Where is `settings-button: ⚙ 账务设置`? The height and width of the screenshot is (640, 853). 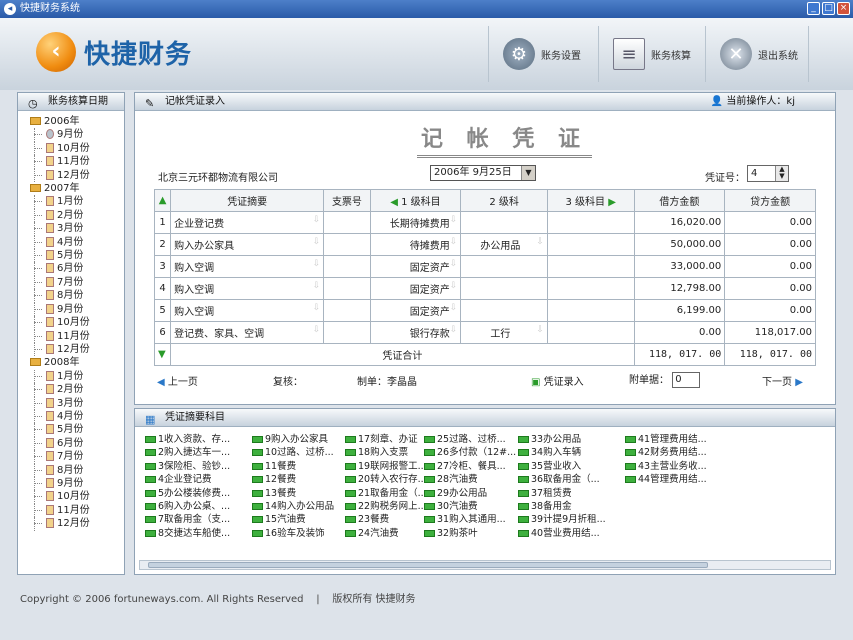
settings-button: ⚙ 账务设置 is located at coordinates (534, 54).